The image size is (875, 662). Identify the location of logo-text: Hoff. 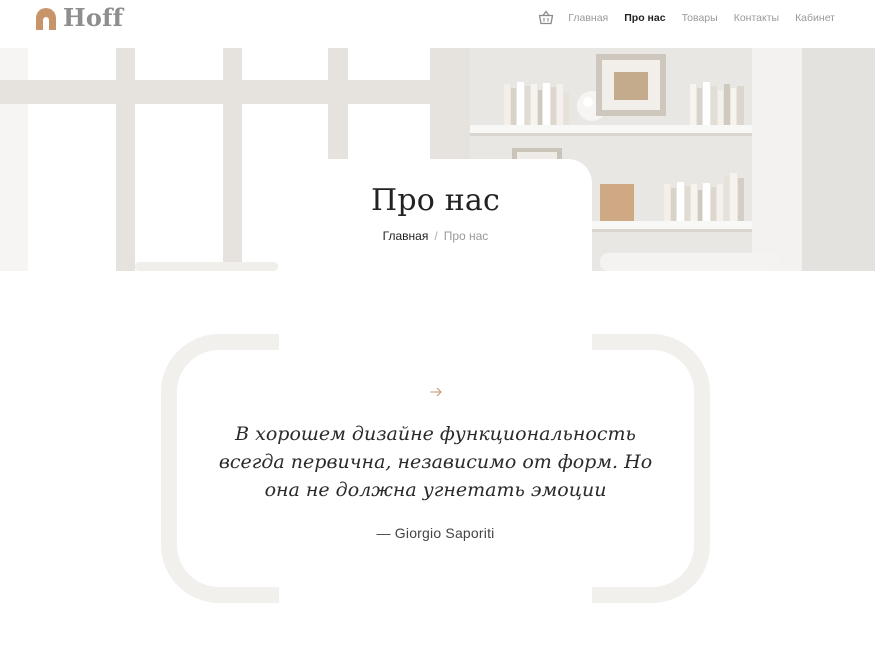
(93, 17).